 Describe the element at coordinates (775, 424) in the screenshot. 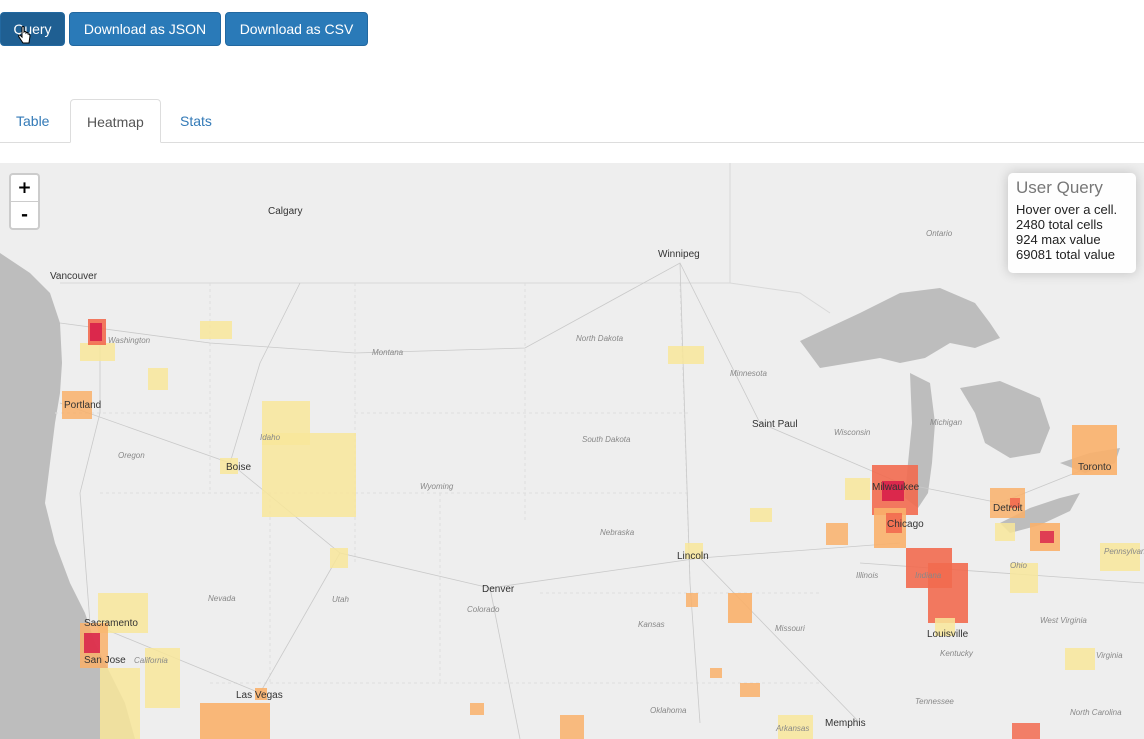

I see `city-label: Saint Paul` at that location.